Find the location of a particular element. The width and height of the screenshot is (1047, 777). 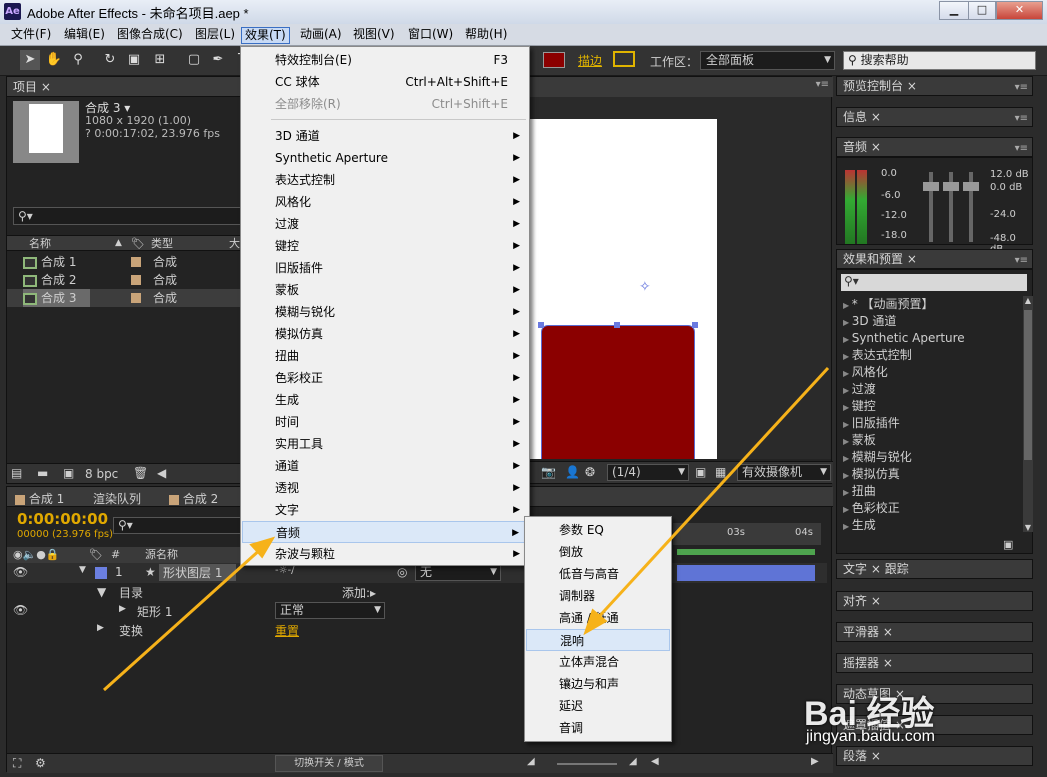

audio-submenu-item: 音调 is located at coordinates (598, 728).